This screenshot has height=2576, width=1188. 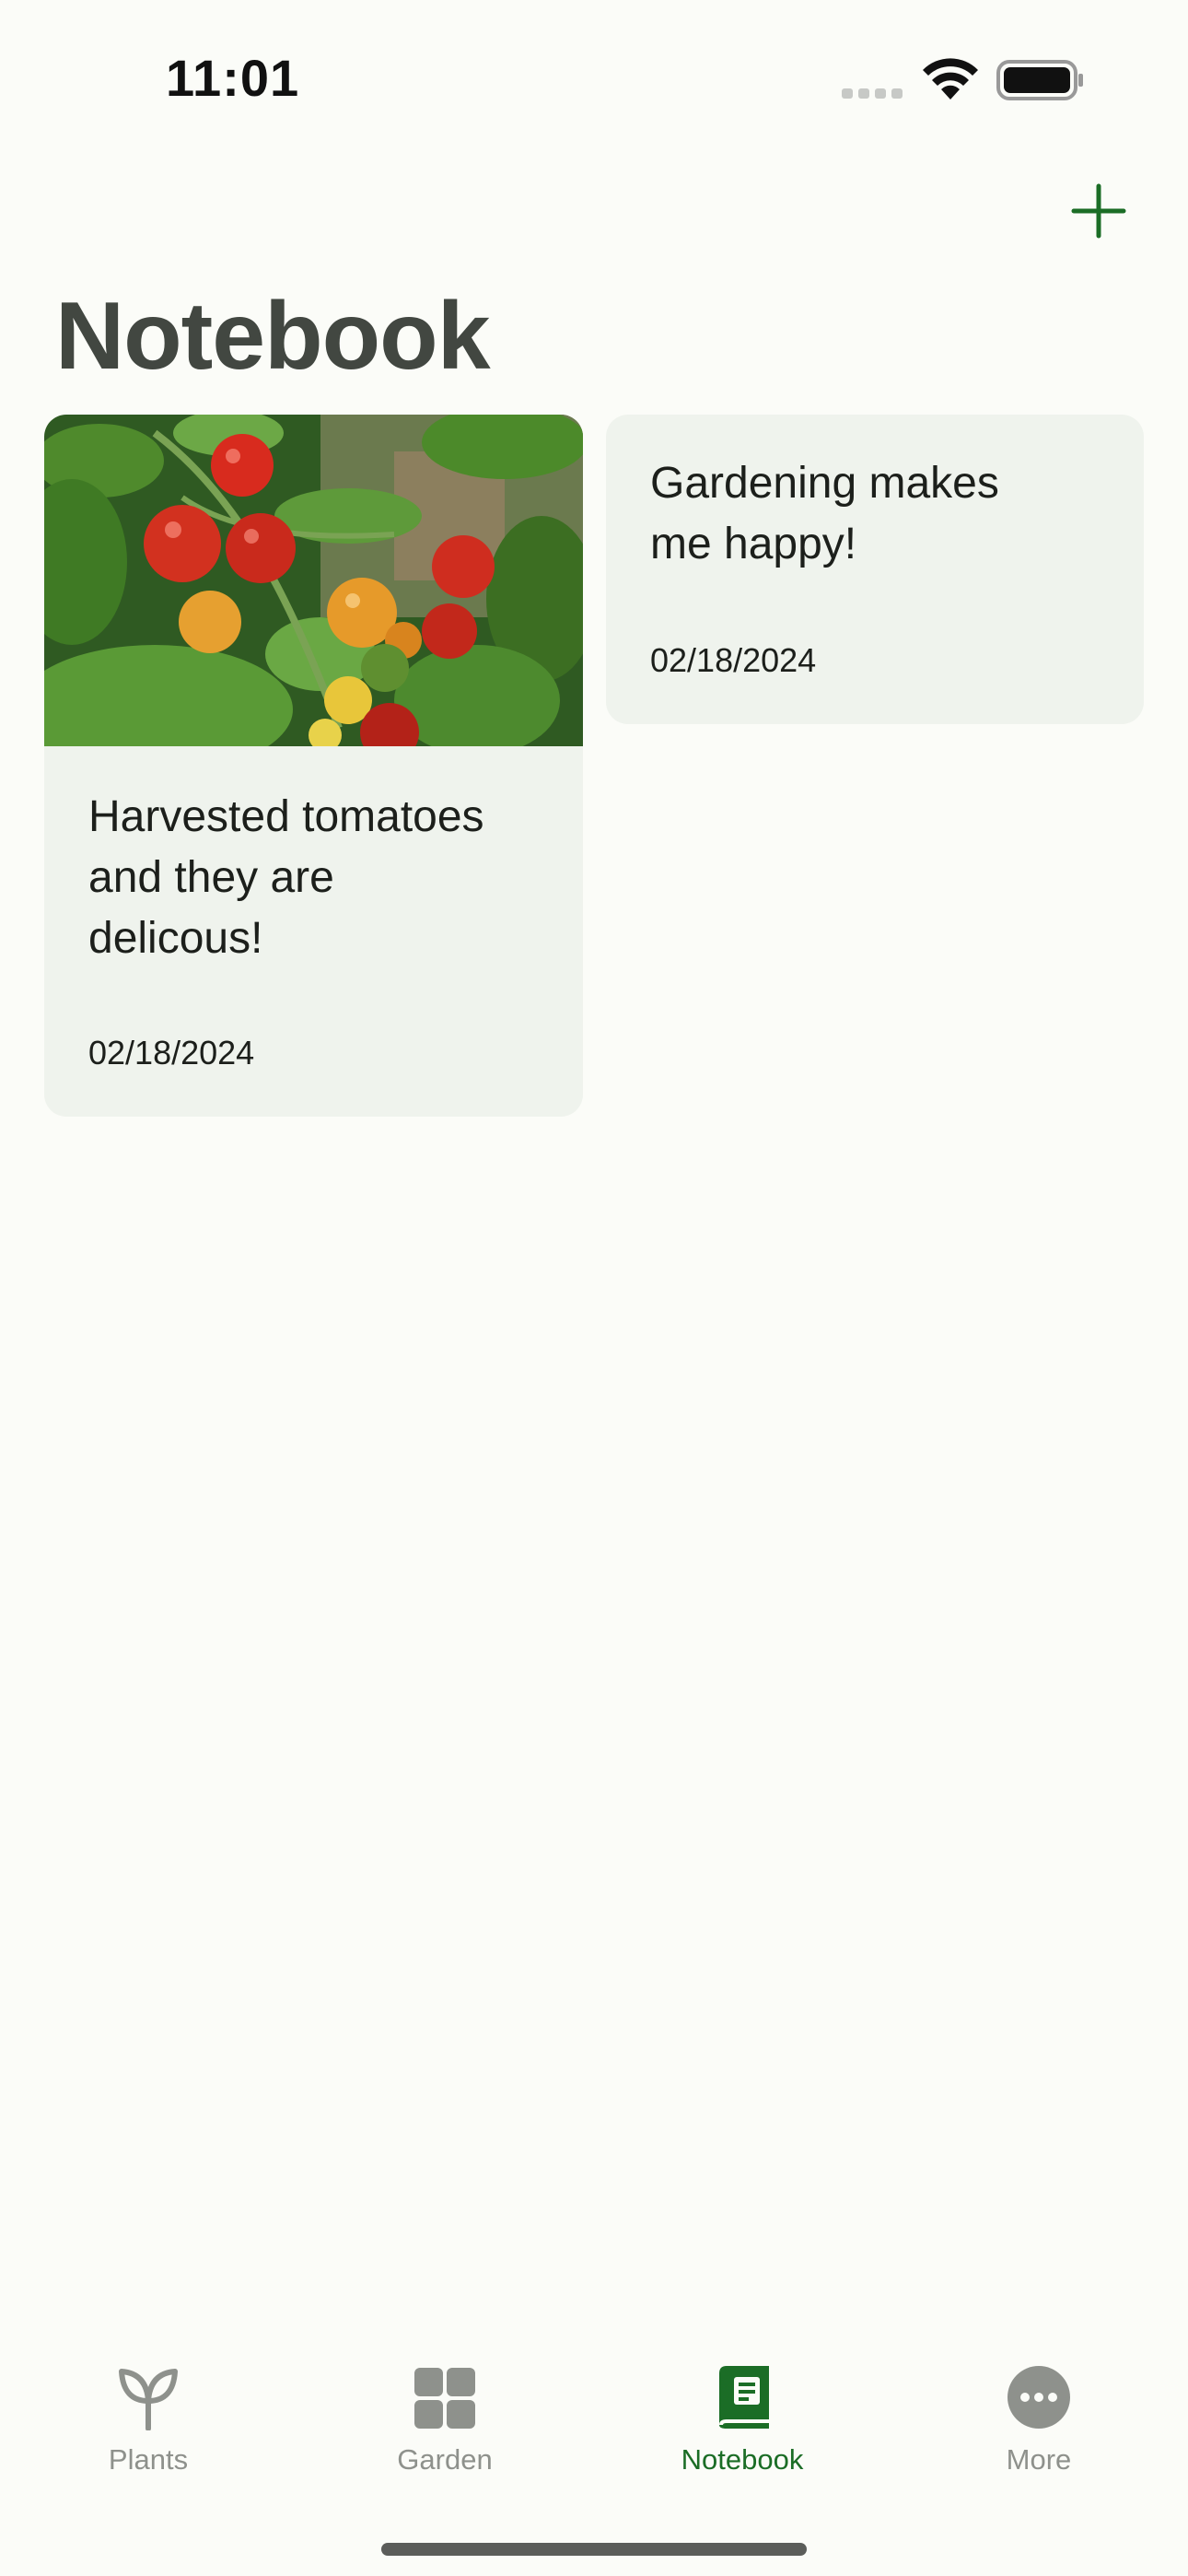 I want to click on page-title: Notebook, so click(x=273, y=336).